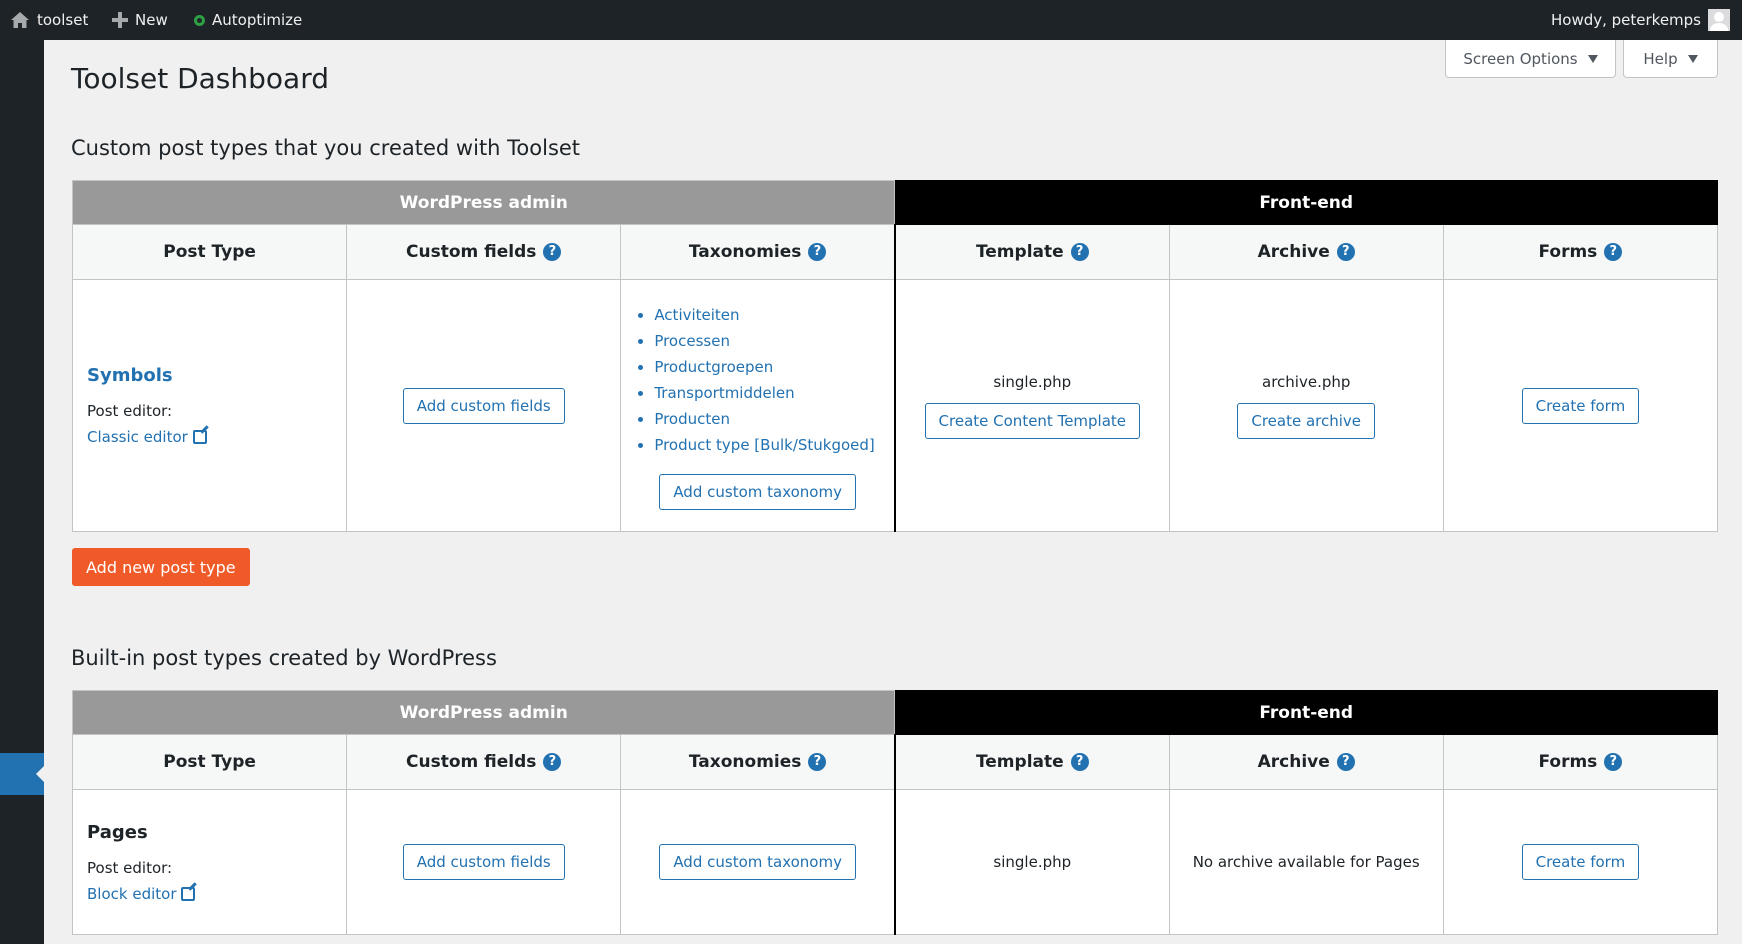 This screenshot has width=1742, height=944. What do you see at coordinates (1625, 20) in the screenshot?
I see `howdy-text: Howdy, peterkemps` at bounding box center [1625, 20].